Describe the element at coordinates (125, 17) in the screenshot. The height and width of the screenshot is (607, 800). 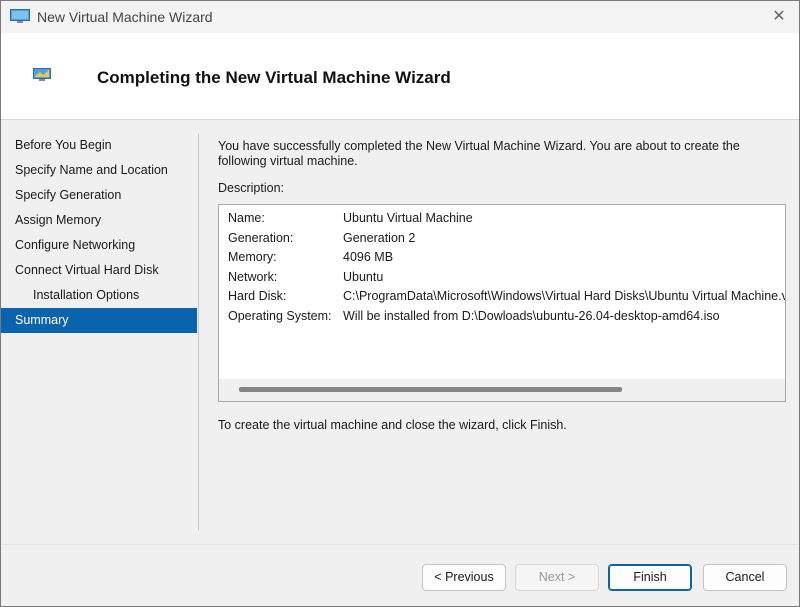
I see `window-title: New Virtual Machine Wizard` at that location.